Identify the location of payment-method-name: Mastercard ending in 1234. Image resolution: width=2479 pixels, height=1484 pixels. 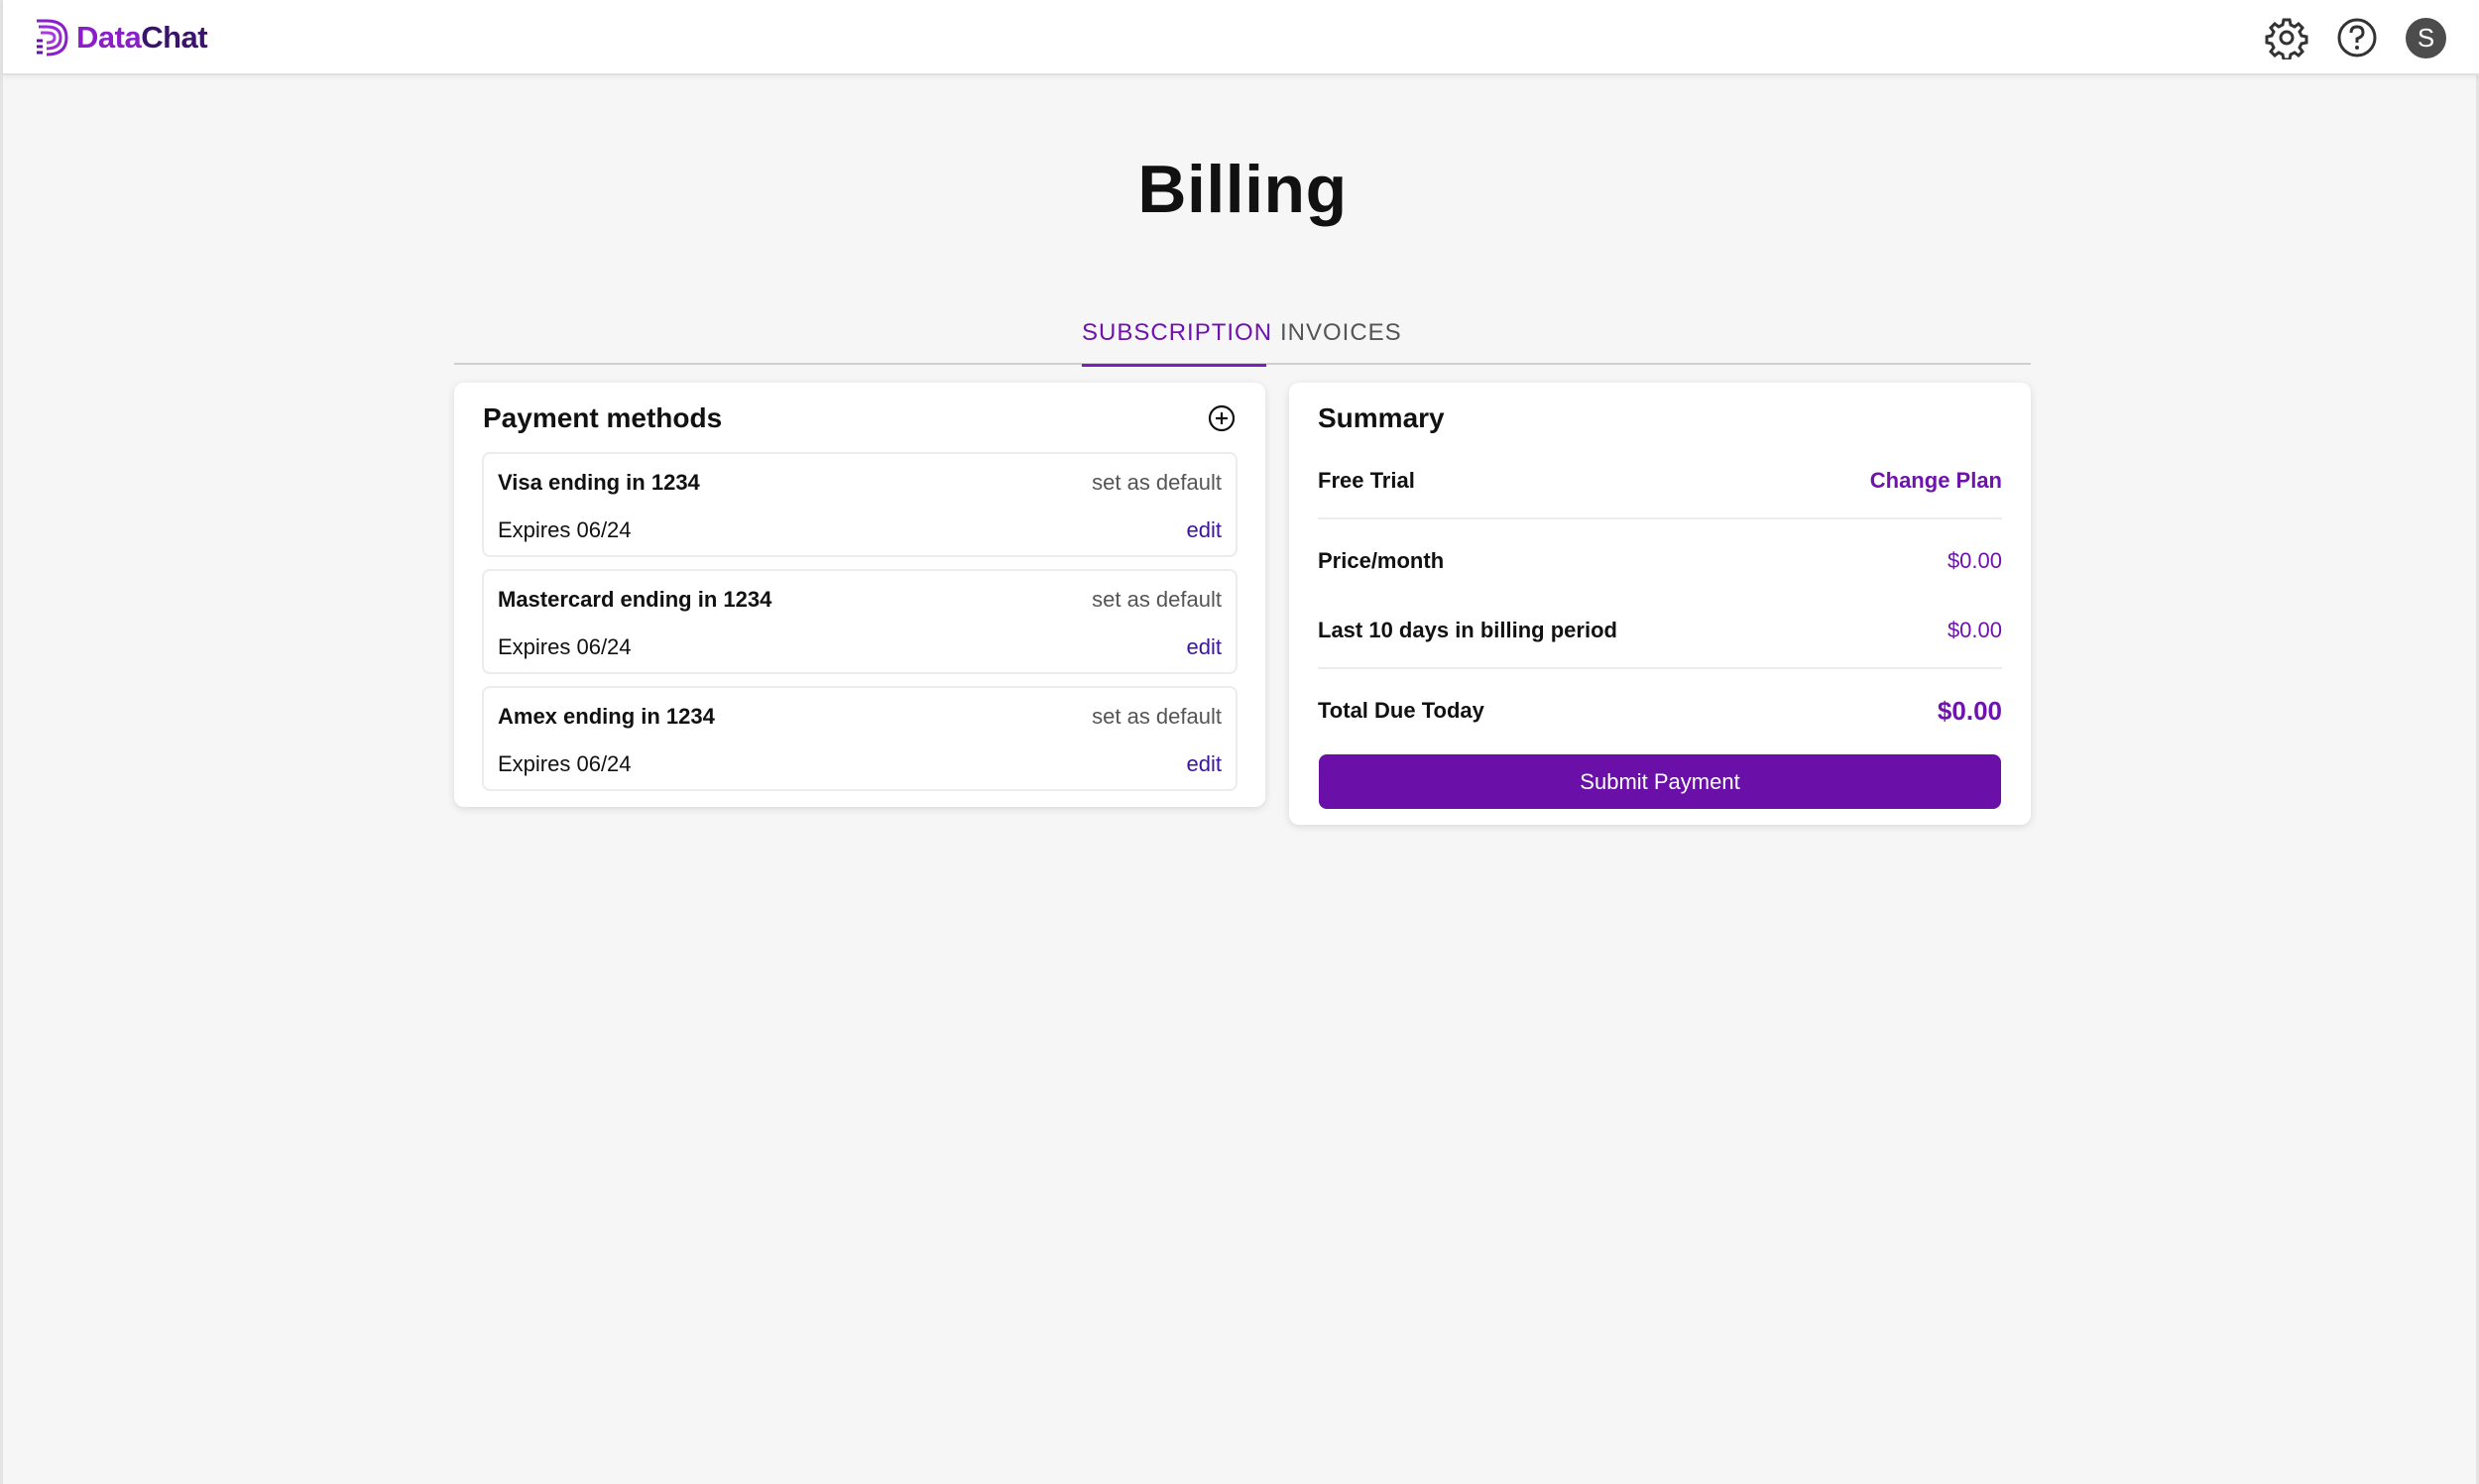
(635, 599).